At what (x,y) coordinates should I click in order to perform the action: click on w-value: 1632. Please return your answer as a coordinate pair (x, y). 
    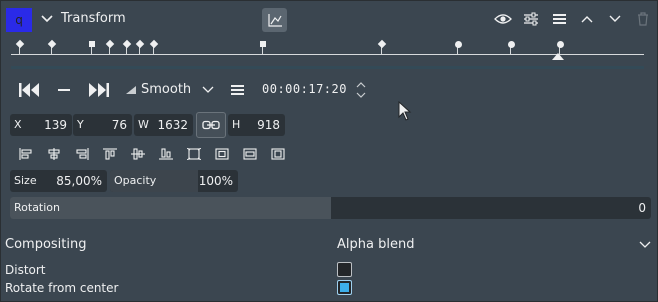
    Looking at the image, I should click on (172, 125).